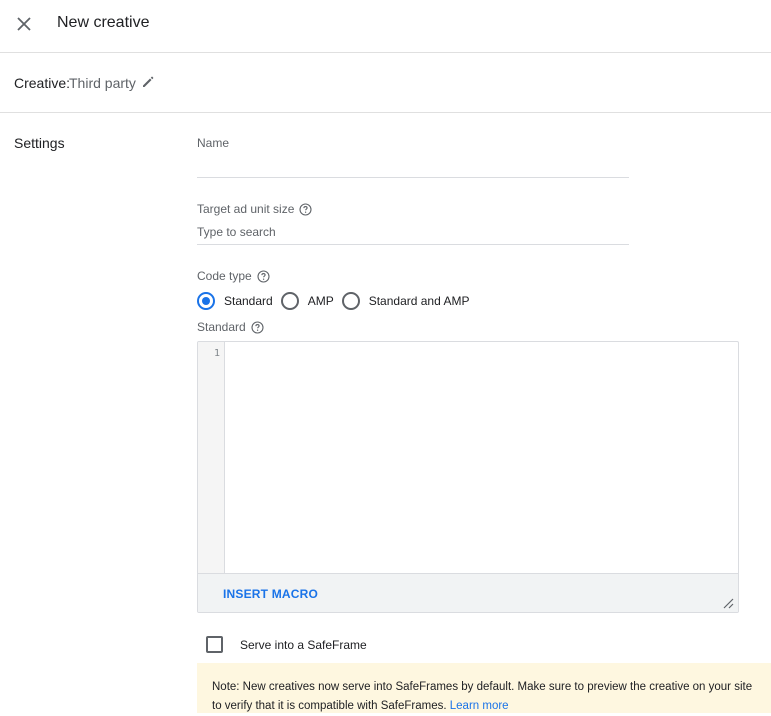 This screenshot has width=771, height=716. I want to click on radio-amp: AMP, so click(307, 301).